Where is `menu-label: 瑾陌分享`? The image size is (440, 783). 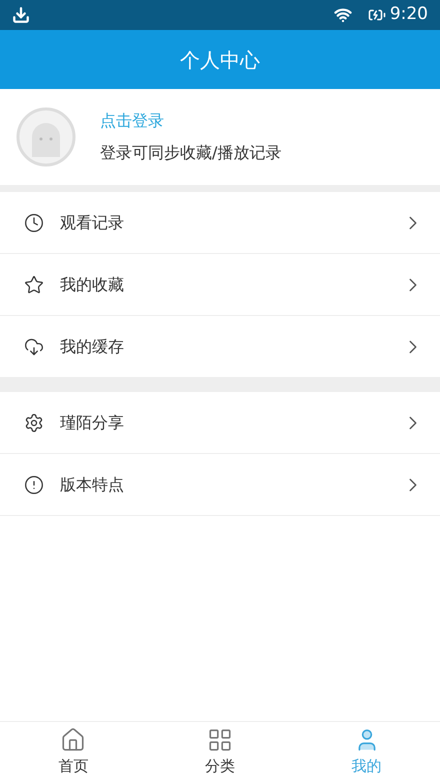
menu-label: 瑾陌分享 is located at coordinates (92, 423).